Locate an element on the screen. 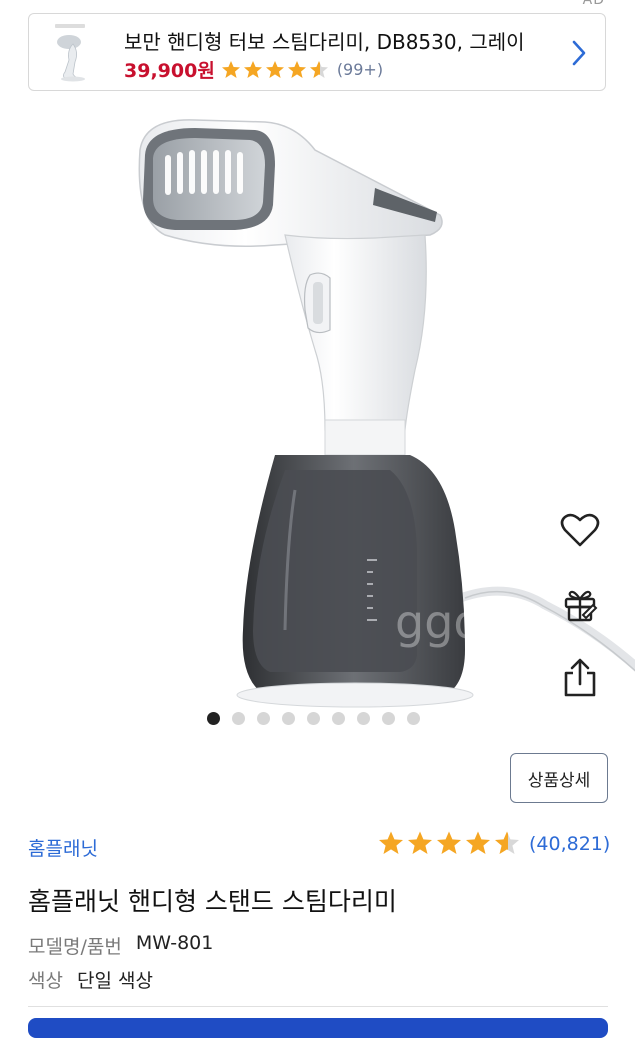 The width and height of the screenshot is (635, 1038). spec-label: 색상 is located at coordinates (45, 981).